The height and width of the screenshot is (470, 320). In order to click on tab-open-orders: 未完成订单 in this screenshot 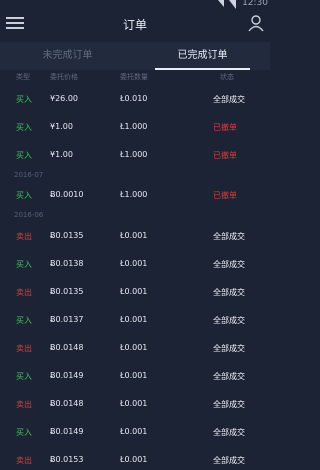, I will do `click(67, 56)`.